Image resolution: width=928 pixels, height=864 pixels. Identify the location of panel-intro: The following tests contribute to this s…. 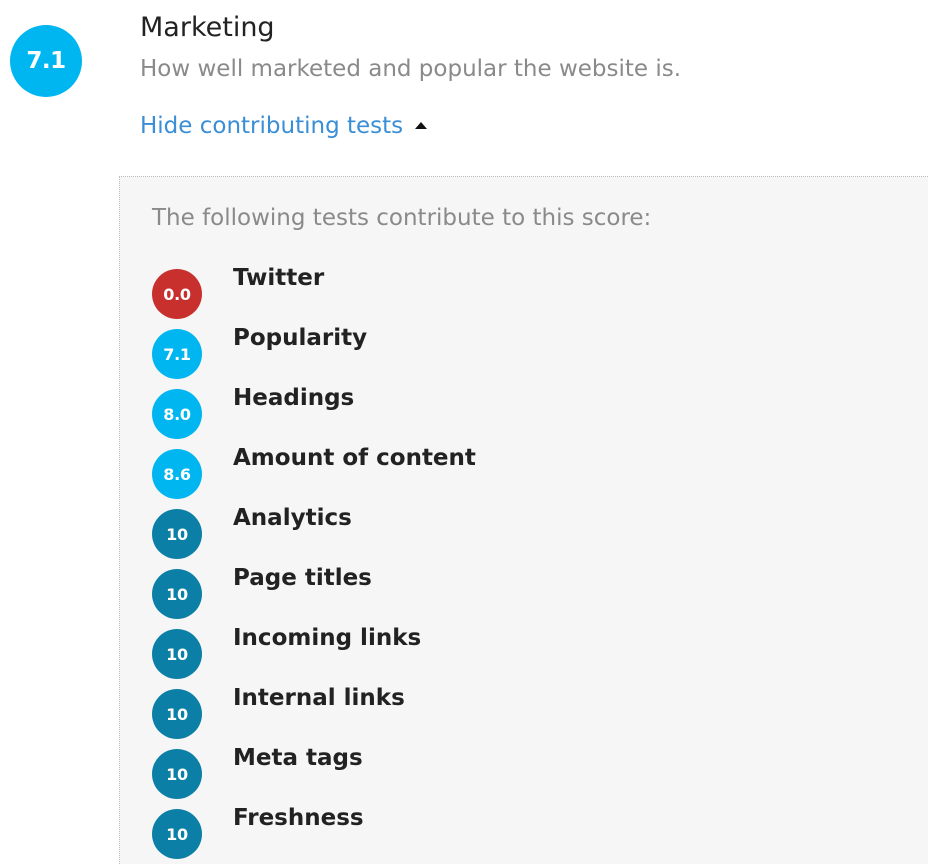
(402, 218).